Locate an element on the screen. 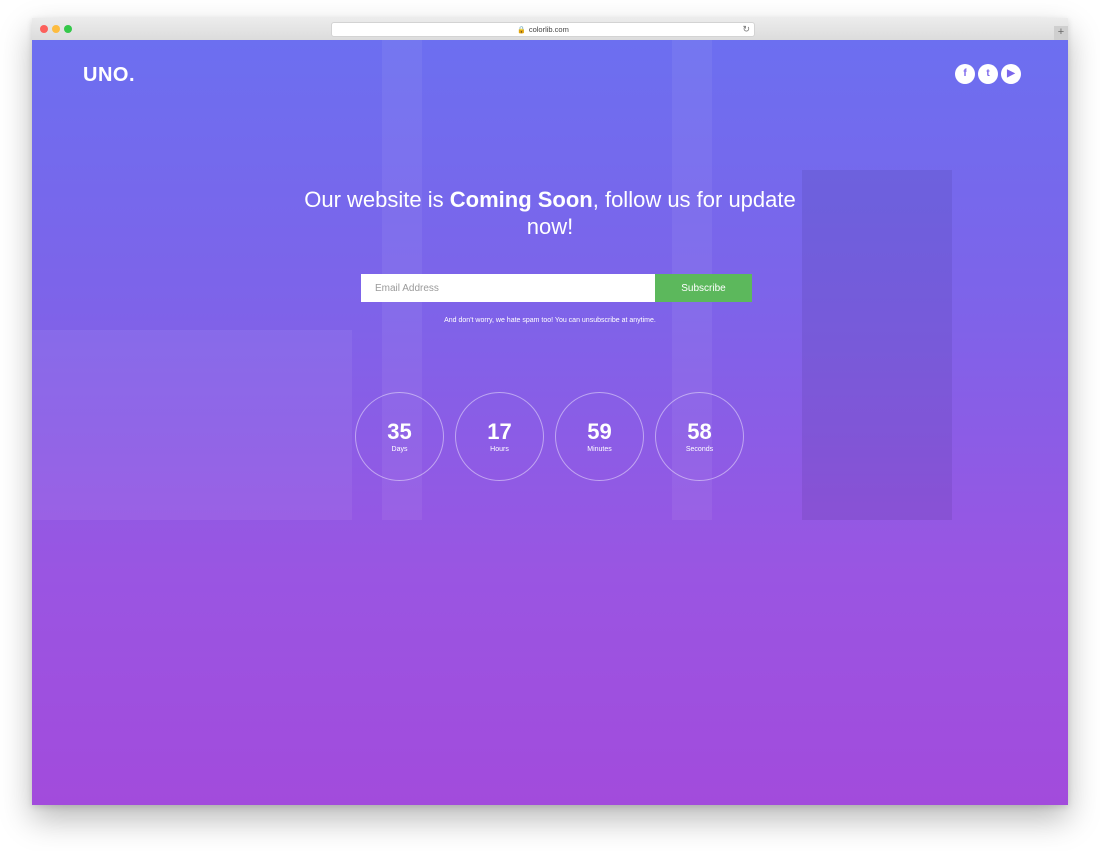  email-input is located at coordinates (508, 288).